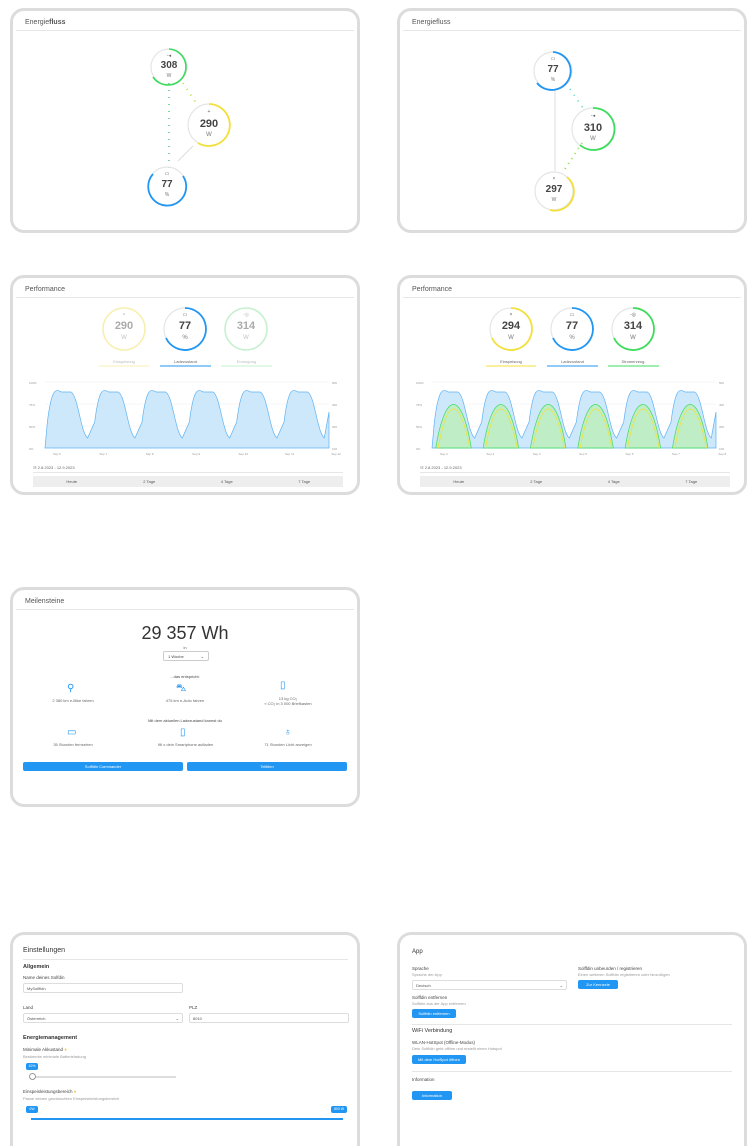  I want to click on x-tick-label: Sep 10, so click(244, 454).